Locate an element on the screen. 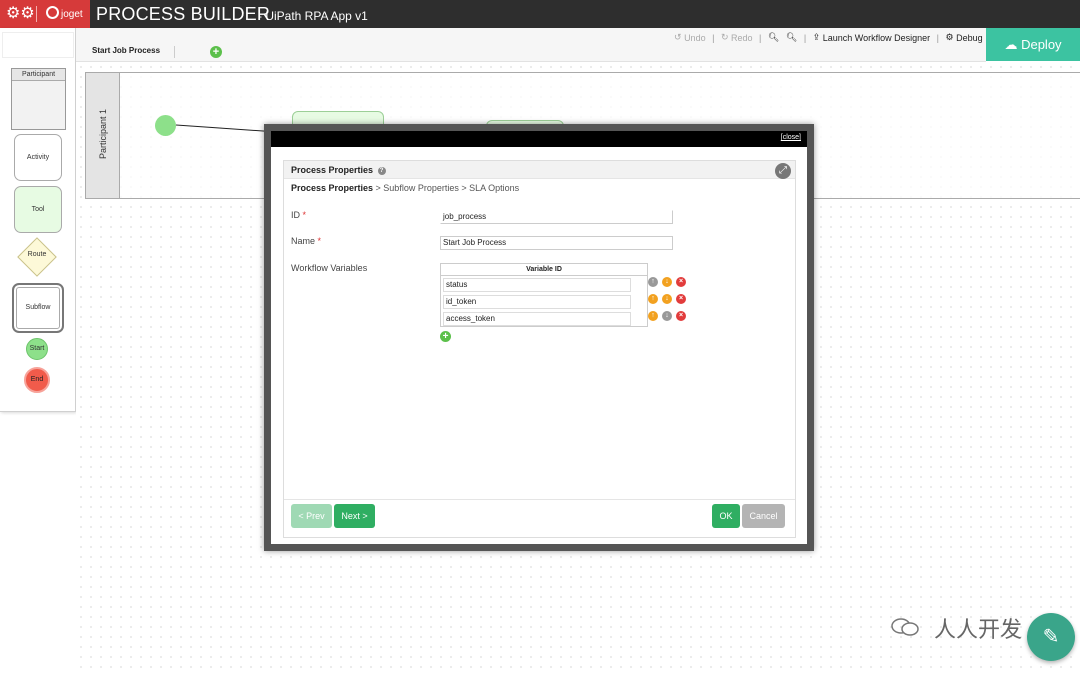 This screenshot has height=674, width=1080. palette-end: End is located at coordinates (37, 380).